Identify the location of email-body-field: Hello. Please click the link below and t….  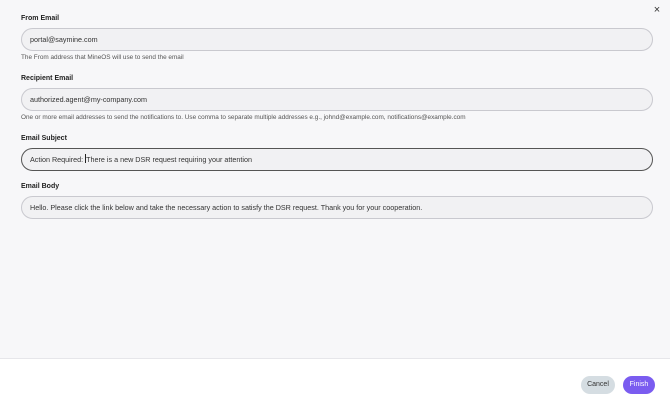
(337, 207).